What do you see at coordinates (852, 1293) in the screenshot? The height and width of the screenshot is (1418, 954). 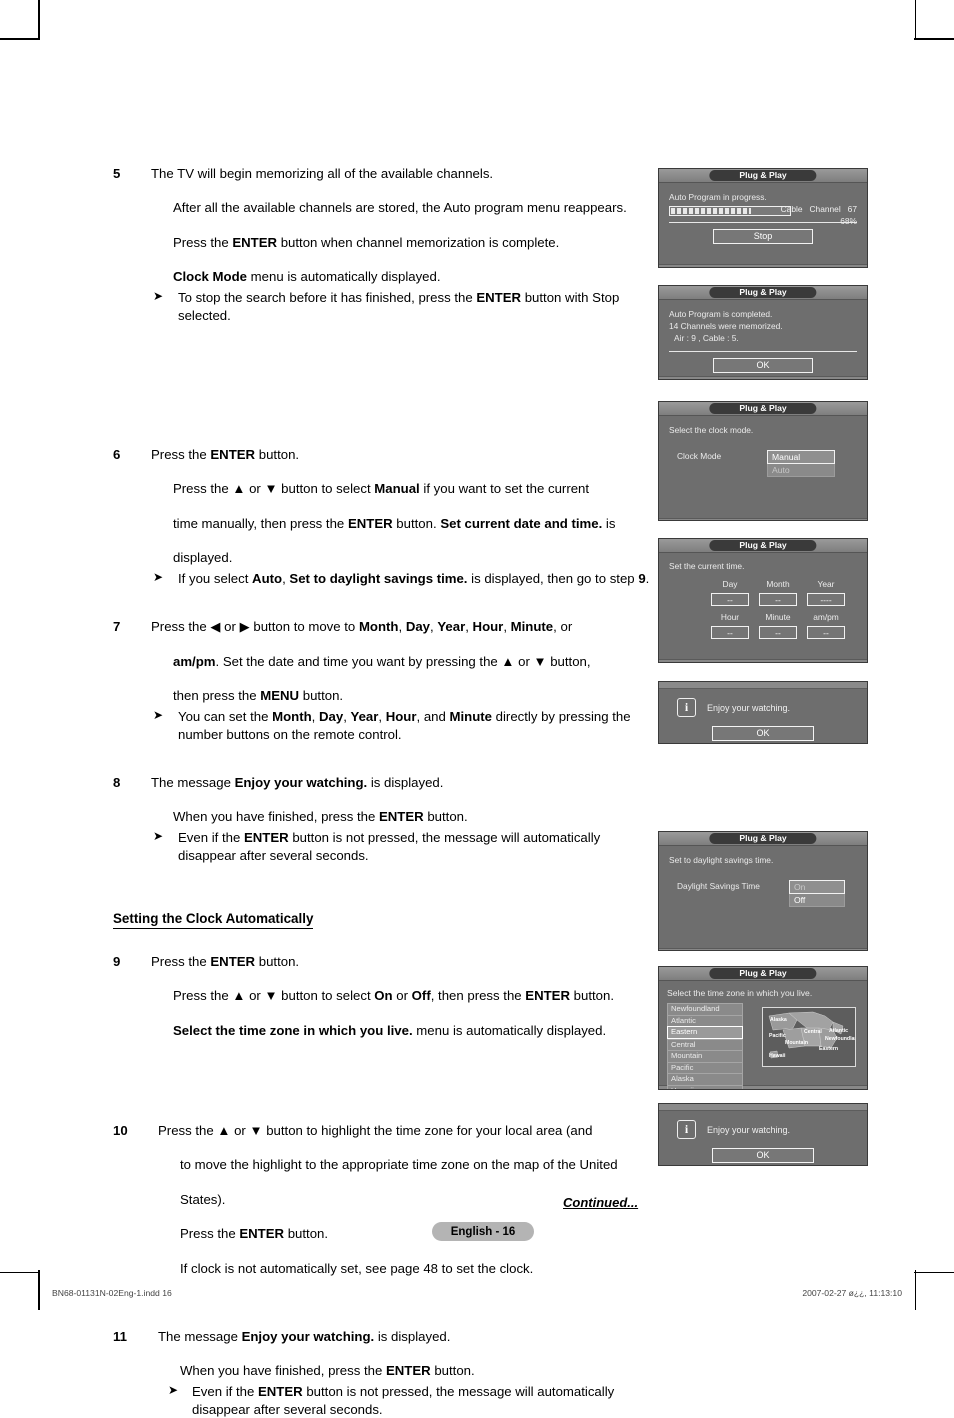 I see `print-timestamp: 2007-02-27 ø¿¿, 11:13:10` at bounding box center [852, 1293].